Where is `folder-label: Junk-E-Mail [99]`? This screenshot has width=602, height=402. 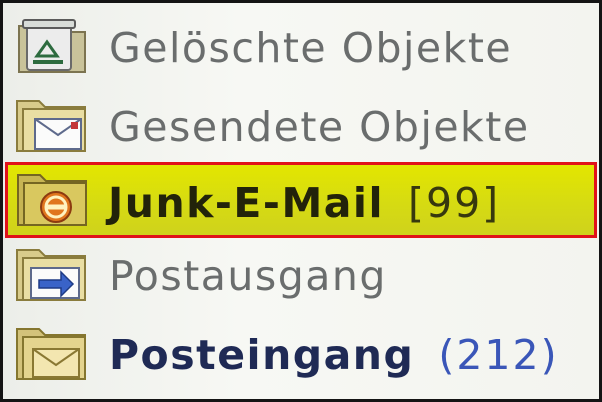 folder-label: Junk-E-Mail [99] is located at coordinates (304, 203).